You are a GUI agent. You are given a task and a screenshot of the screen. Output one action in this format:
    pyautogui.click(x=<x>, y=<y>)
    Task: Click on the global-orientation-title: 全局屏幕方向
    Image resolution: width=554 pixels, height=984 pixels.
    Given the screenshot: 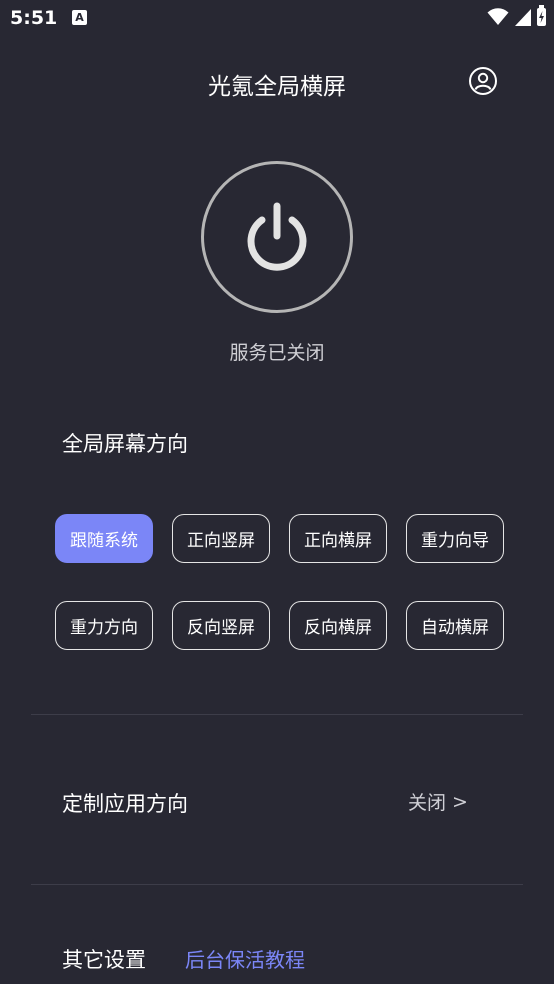 What is the action you would take?
    pyautogui.click(x=125, y=444)
    